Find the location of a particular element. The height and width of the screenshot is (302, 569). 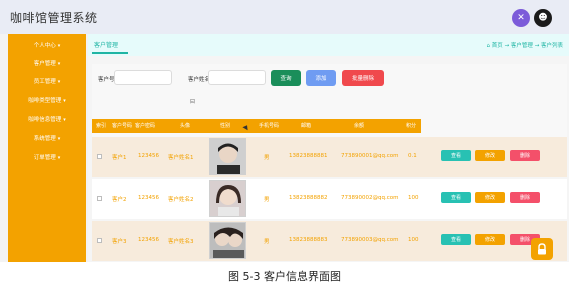

search-button: 查询 is located at coordinates (286, 78).